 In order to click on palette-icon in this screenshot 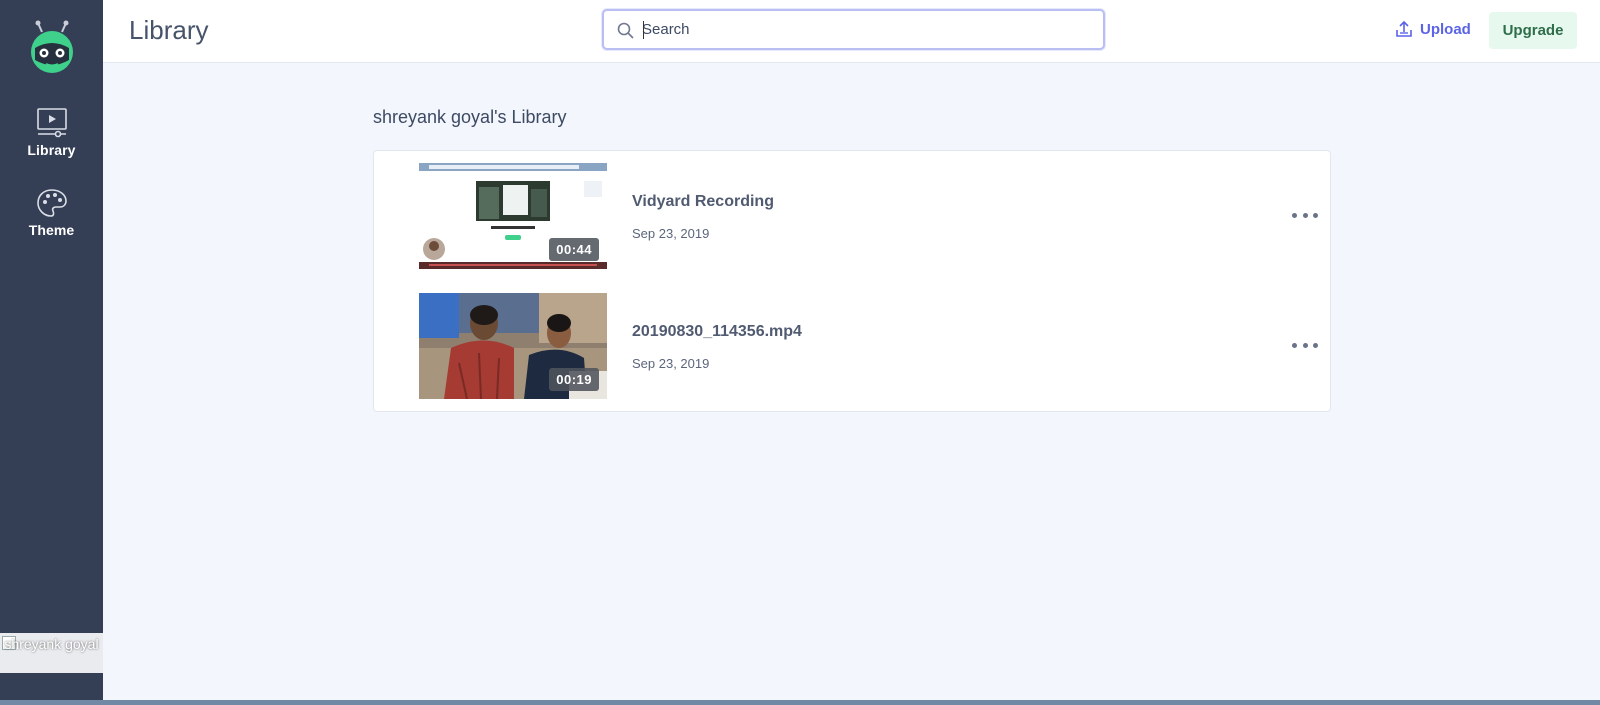, I will do `click(51, 203)`.